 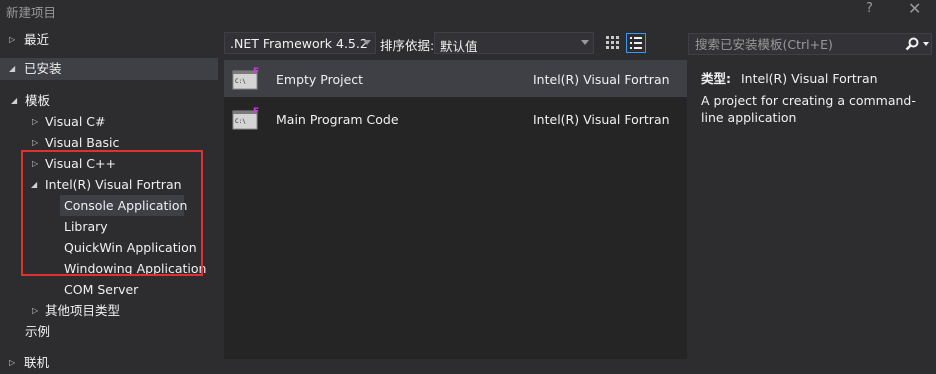 I want to click on tree-item-label: Visual C++, so click(x=80, y=163).